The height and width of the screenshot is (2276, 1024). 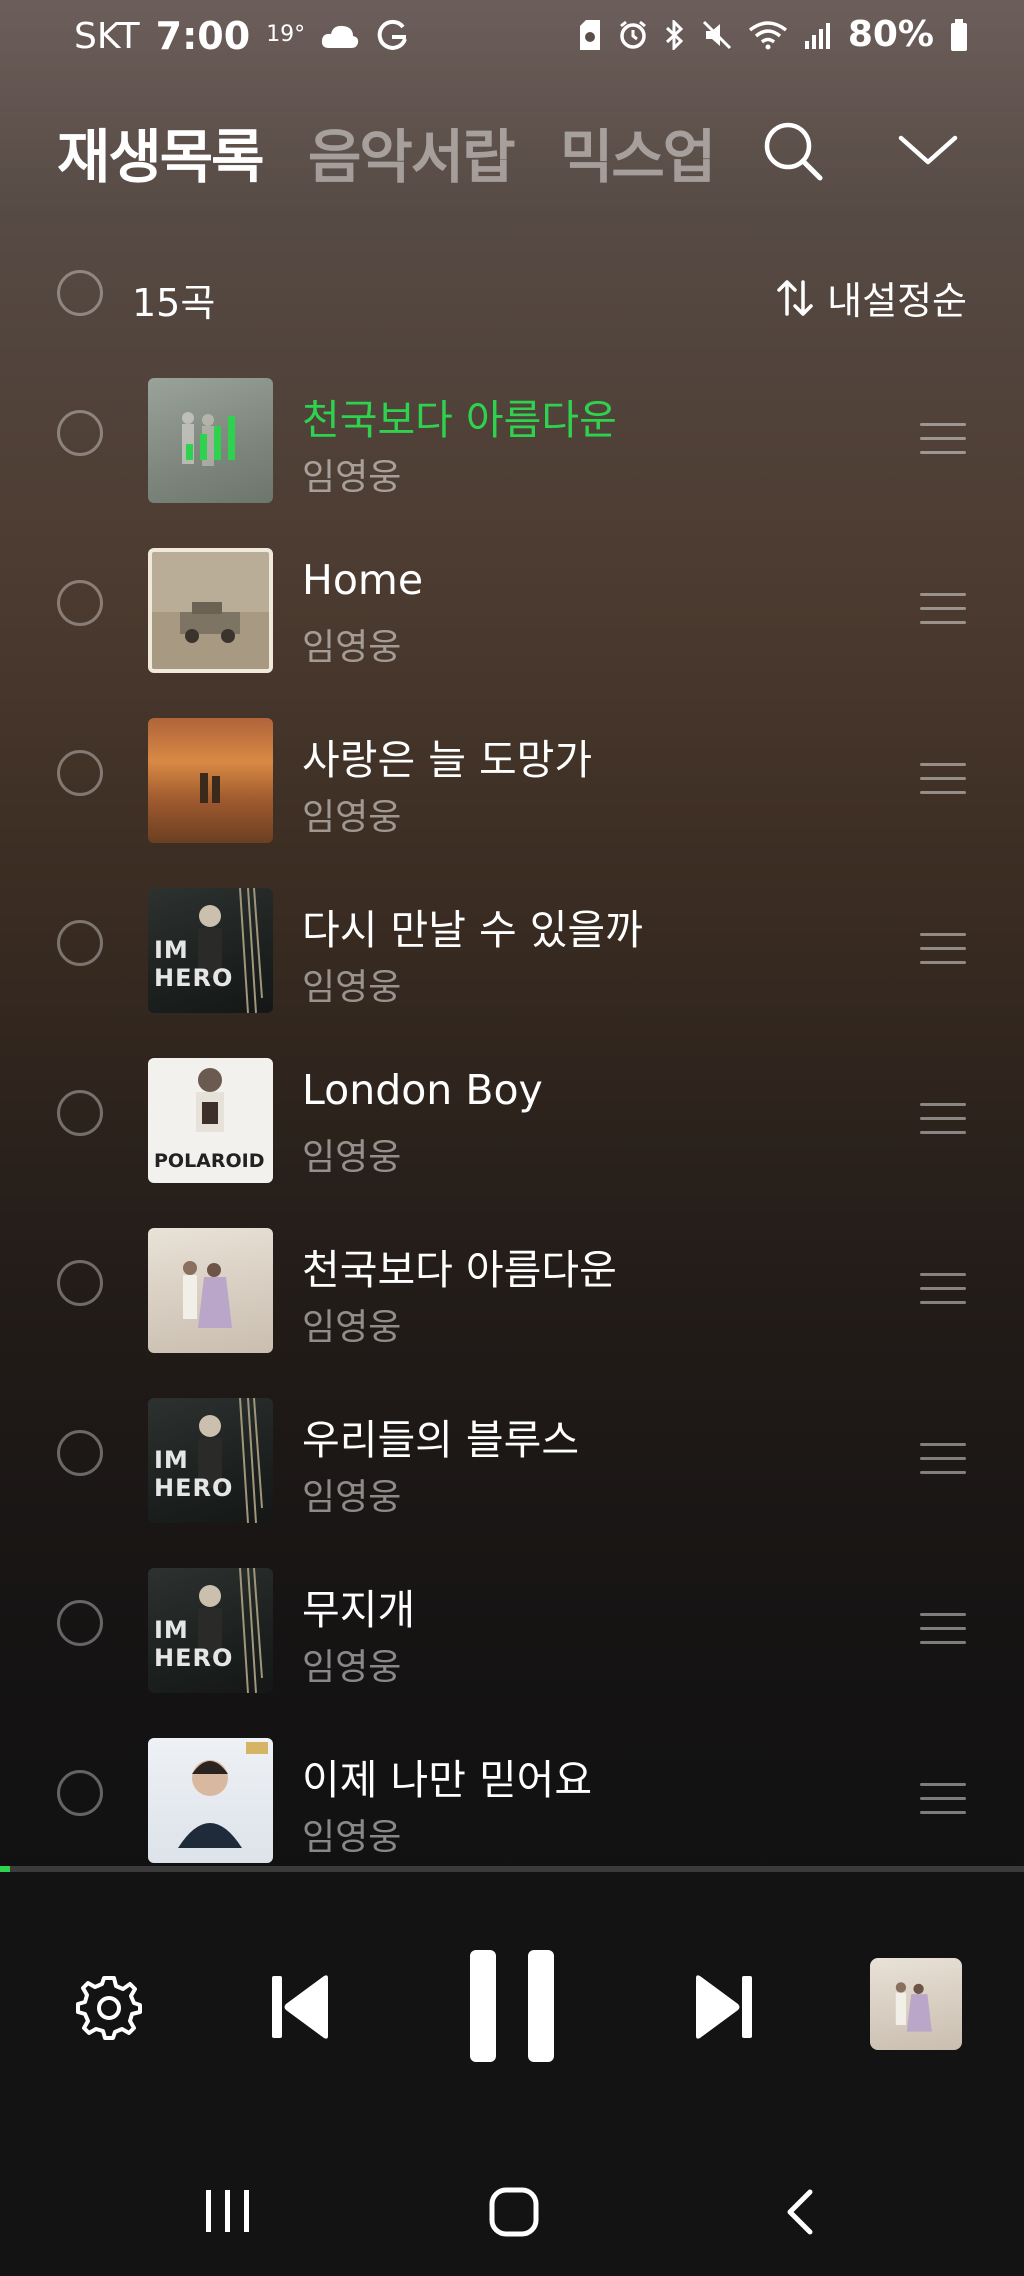 I want to click on track-count: 15곡, so click(x=174, y=303).